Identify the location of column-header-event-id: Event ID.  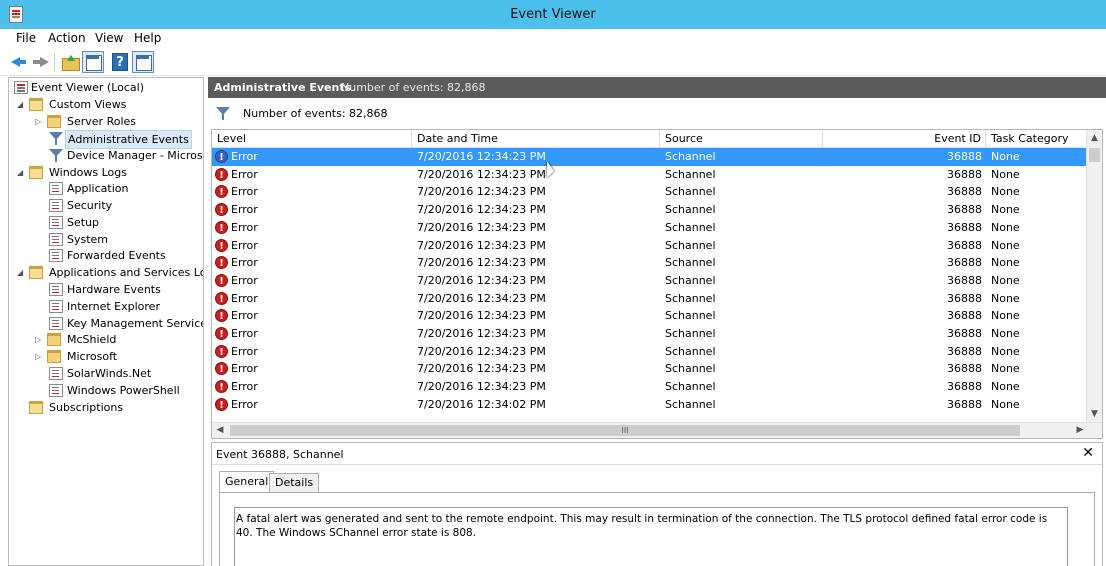
(904, 139).